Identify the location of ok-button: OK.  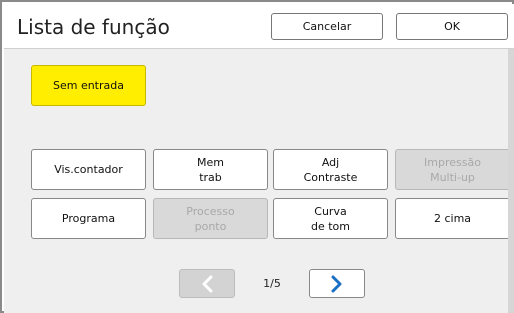
(452, 26).